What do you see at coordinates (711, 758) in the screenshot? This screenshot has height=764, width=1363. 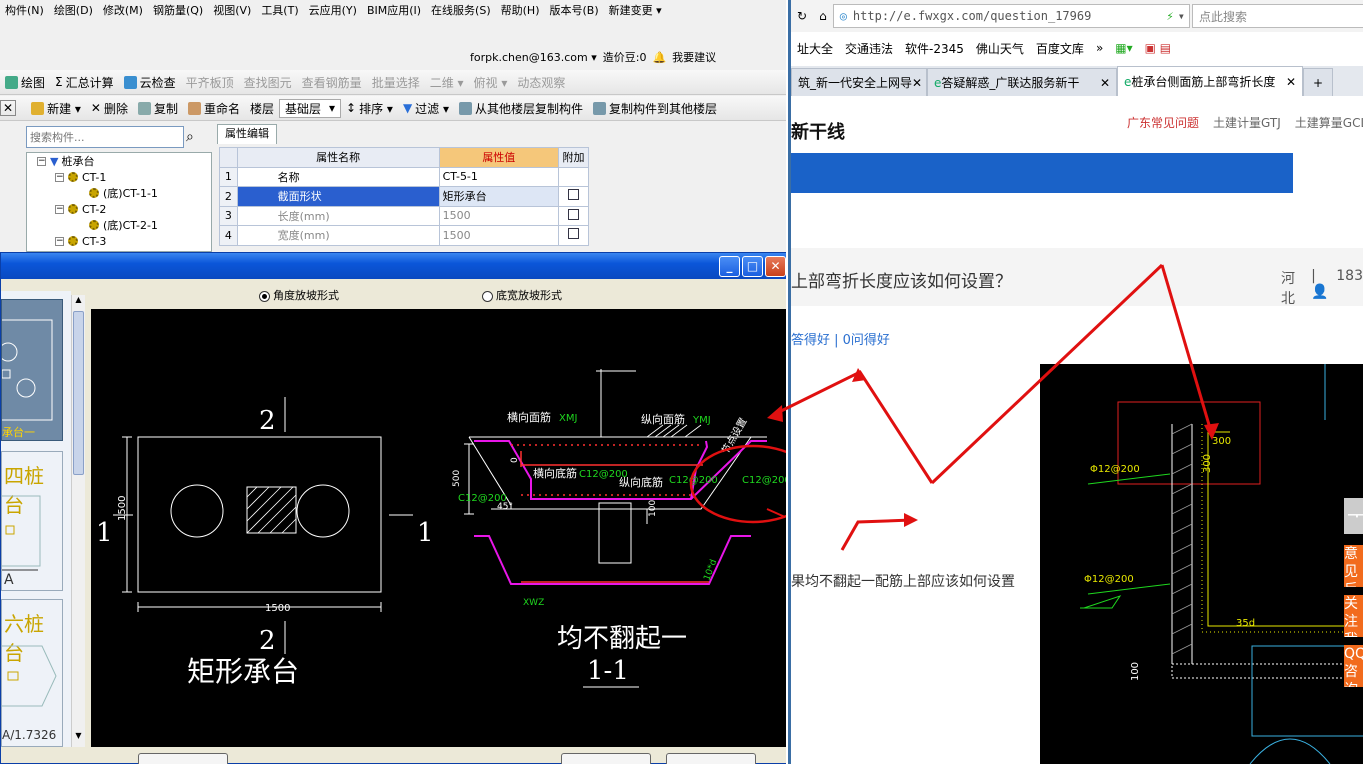 I see `cancel-button` at bounding box center [711, 758].